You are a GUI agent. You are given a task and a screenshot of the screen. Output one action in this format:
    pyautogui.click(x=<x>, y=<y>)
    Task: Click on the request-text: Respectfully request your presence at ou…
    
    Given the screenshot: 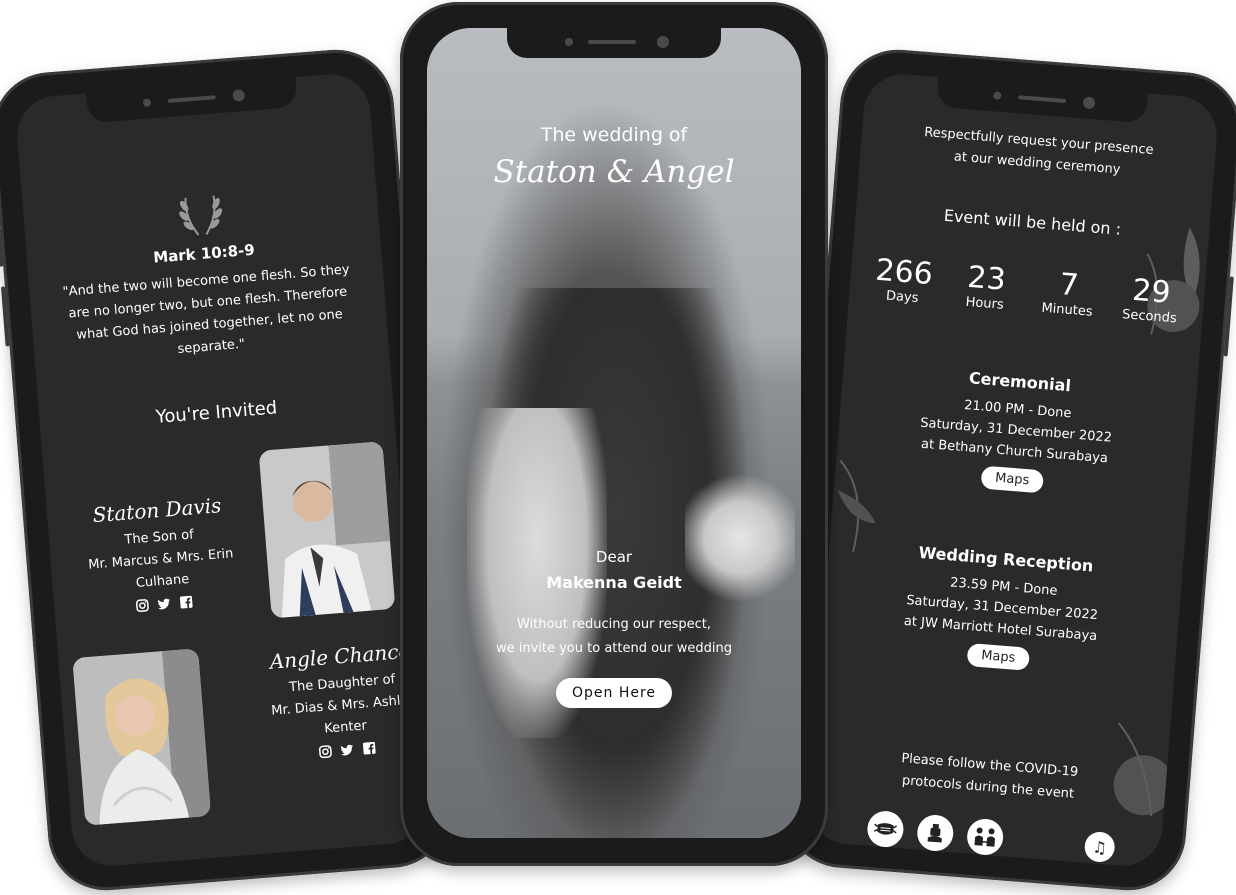 What is the action you would take?
    pyautogui.click(x=1038, y=153)
    